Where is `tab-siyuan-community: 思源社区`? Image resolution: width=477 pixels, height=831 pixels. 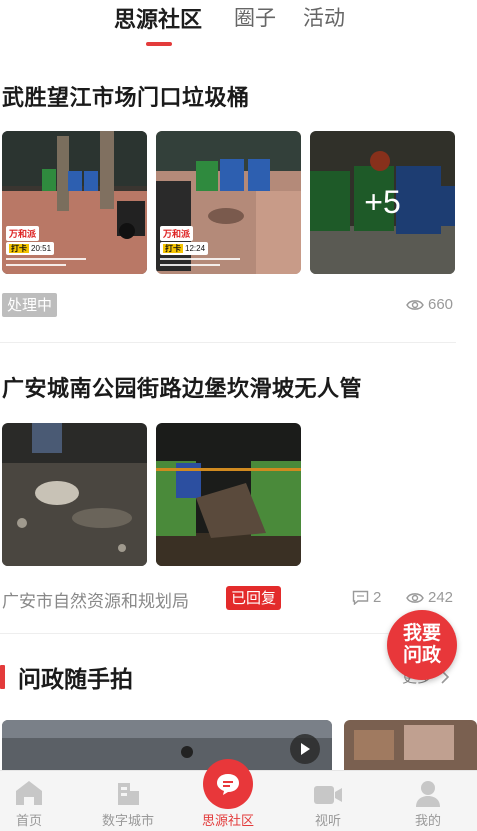 tab-siyuan-community: 思源社区 is located at coordinates (158, 18).